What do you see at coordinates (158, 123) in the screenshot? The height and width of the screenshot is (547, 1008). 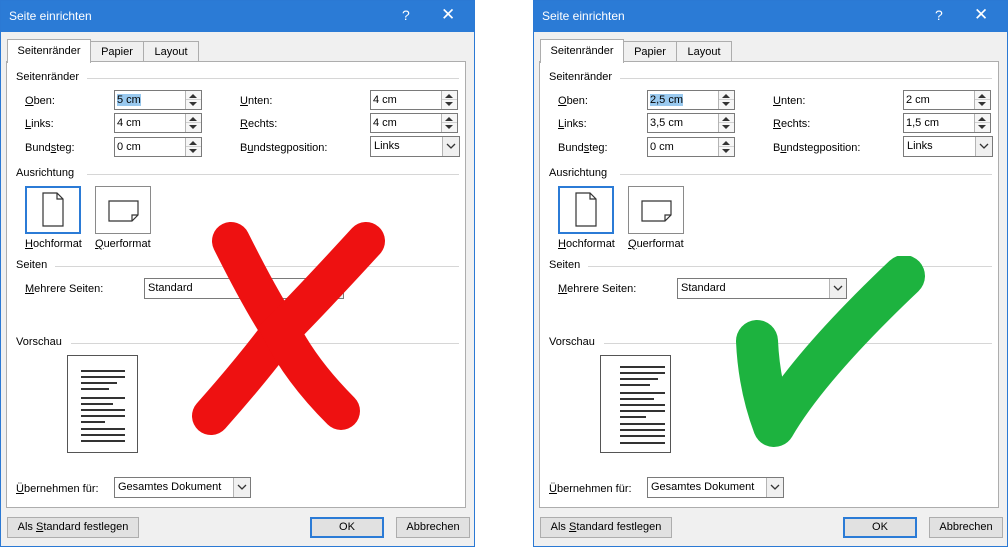 I see `left-margin-spinner: 4 cm` at bounding box center [158, 123].